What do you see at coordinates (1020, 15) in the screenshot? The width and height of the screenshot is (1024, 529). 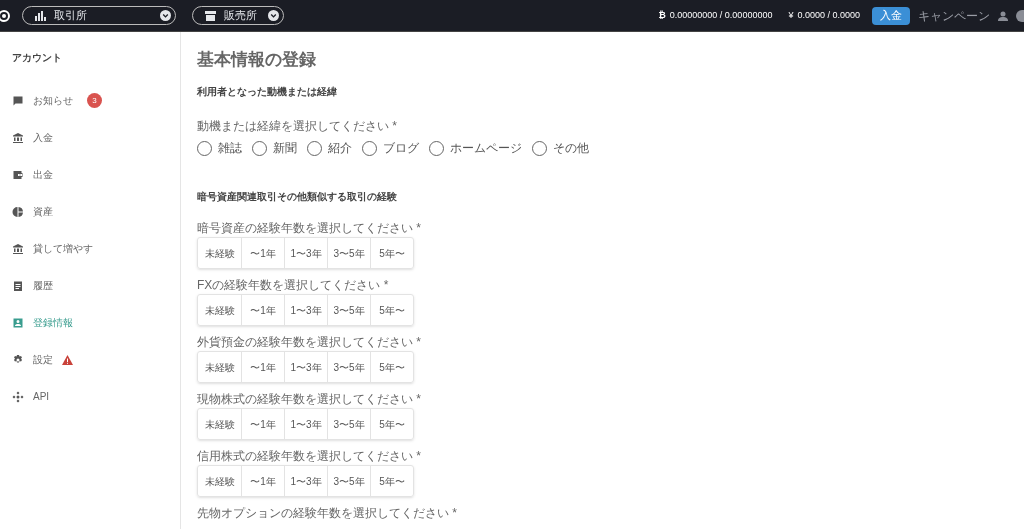 I see `globe-icon` at bounding box center [1020, 15].